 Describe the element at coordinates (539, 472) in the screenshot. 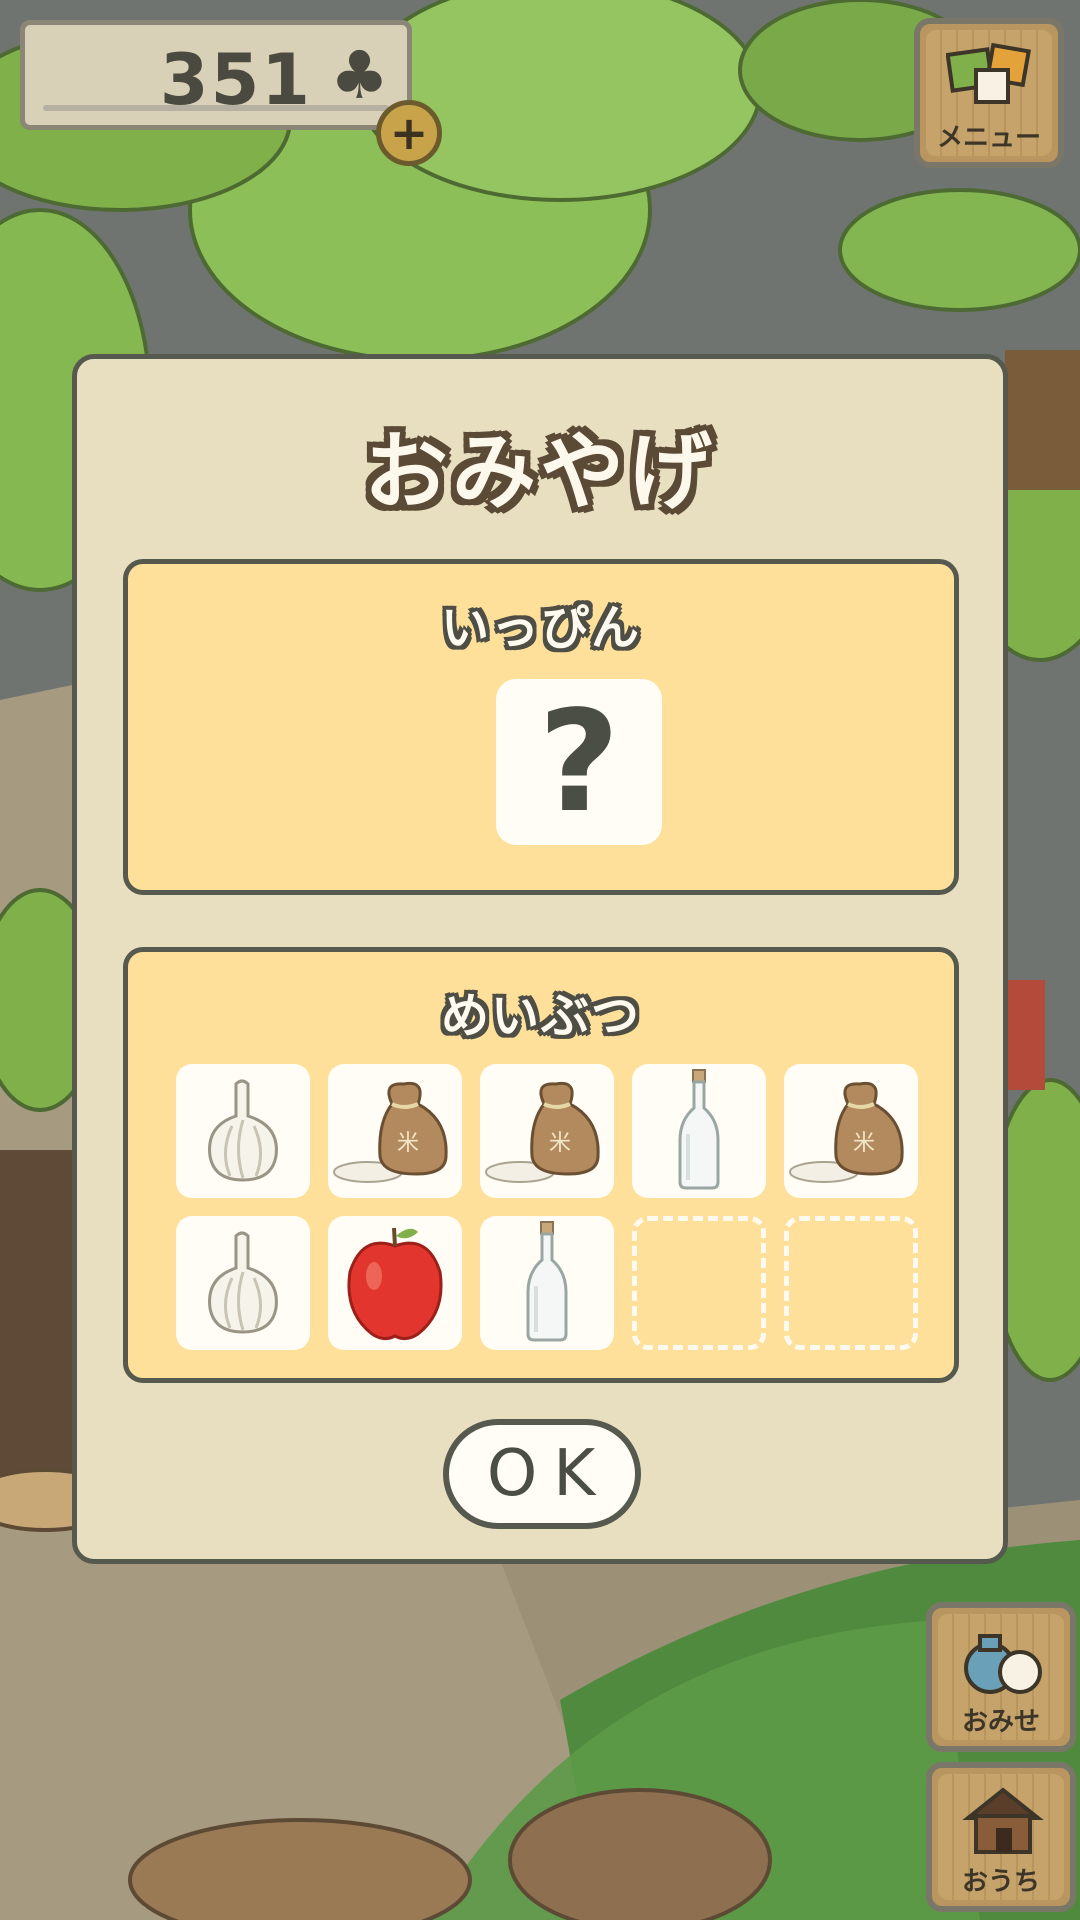

I see `dialog-title: おみやげ` at that location.